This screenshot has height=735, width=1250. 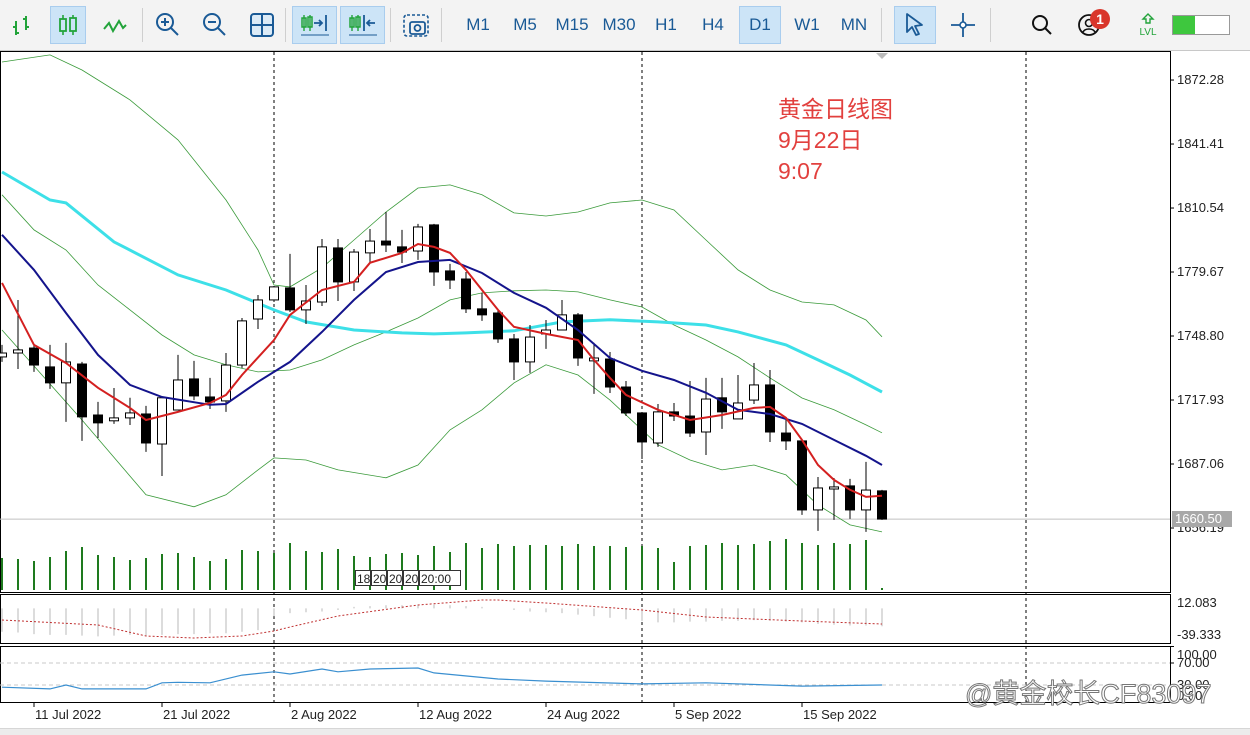 I want to click on time-axis-label: 12 Aug 2022, so click(x=456, y=714).